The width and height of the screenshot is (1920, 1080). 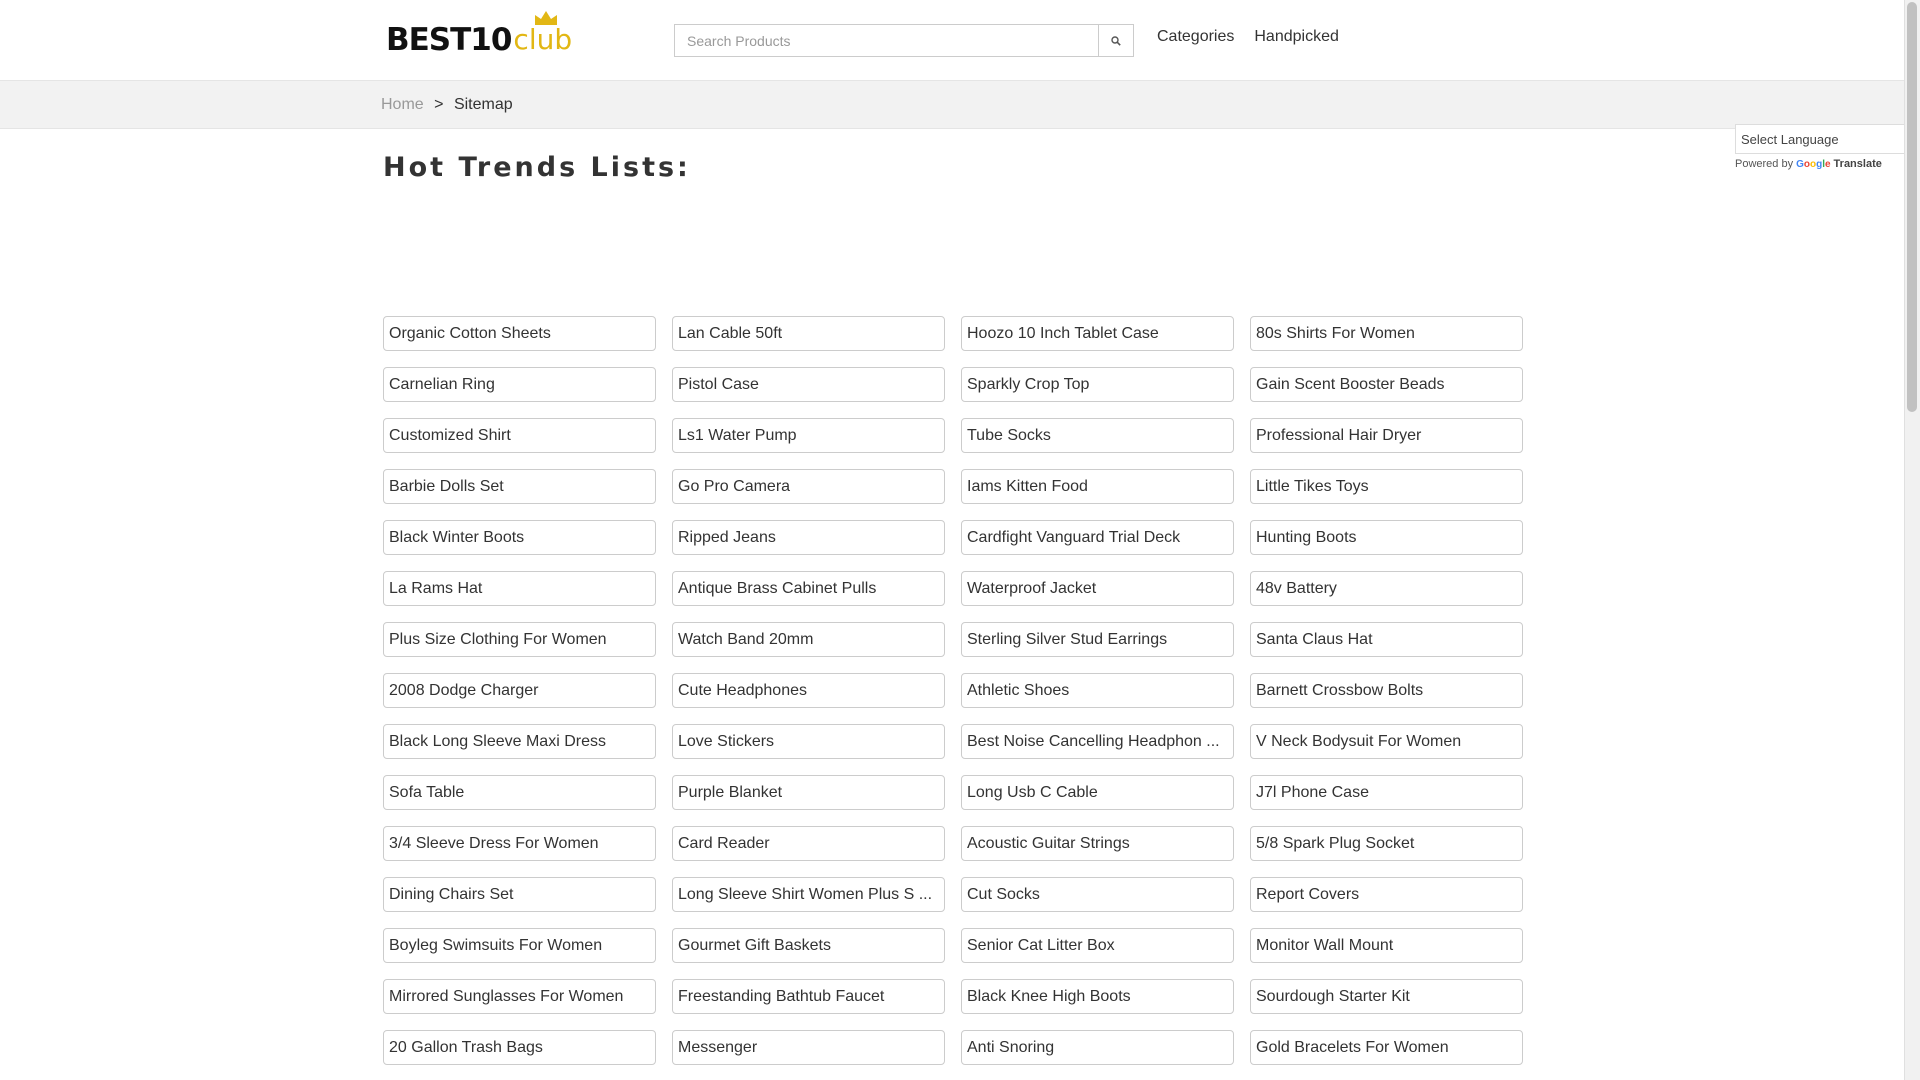 I want to click on main-nav: Categories Handpicked, so click(x=1248, y=37).